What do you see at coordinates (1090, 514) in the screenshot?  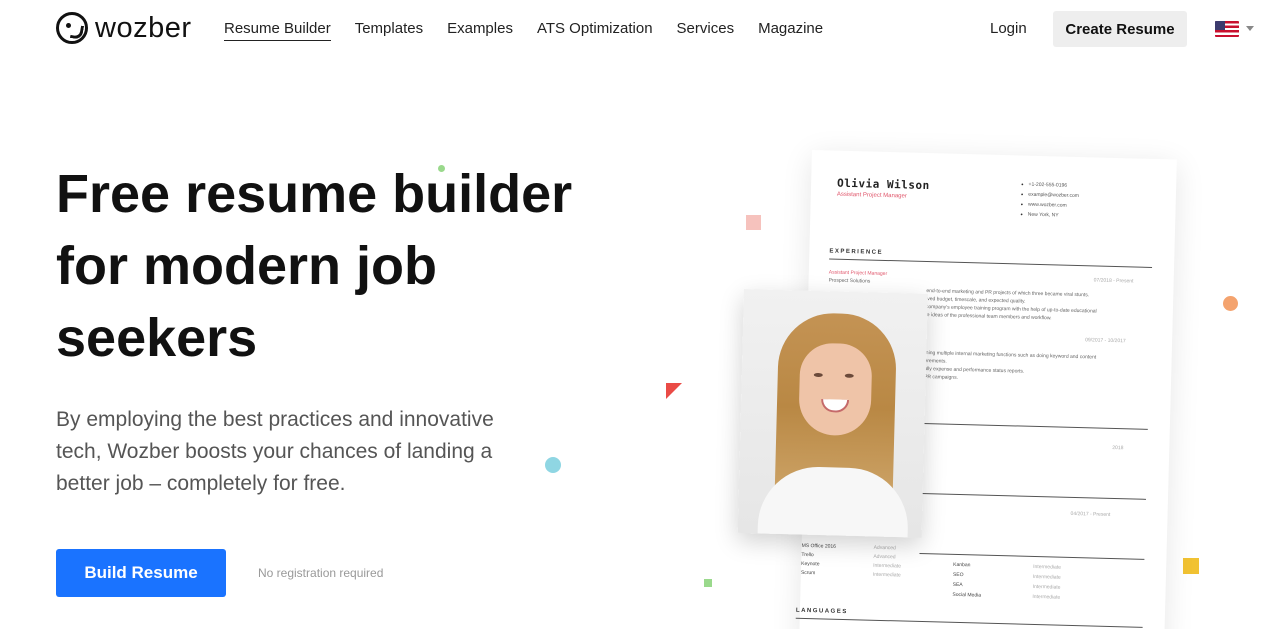 I see `resume-date-4: 04/2017 - Present` at bounding box center [1090, 514].